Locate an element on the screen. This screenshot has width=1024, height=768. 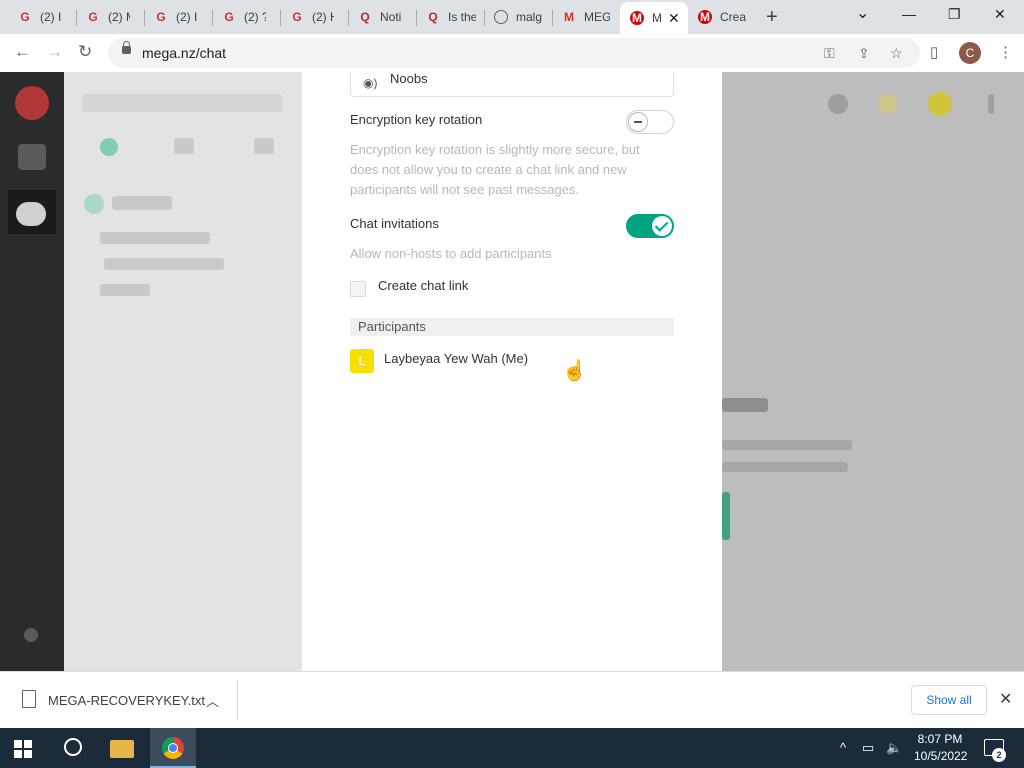
topic-icon: ◉) is located at coordinates (370, 83).